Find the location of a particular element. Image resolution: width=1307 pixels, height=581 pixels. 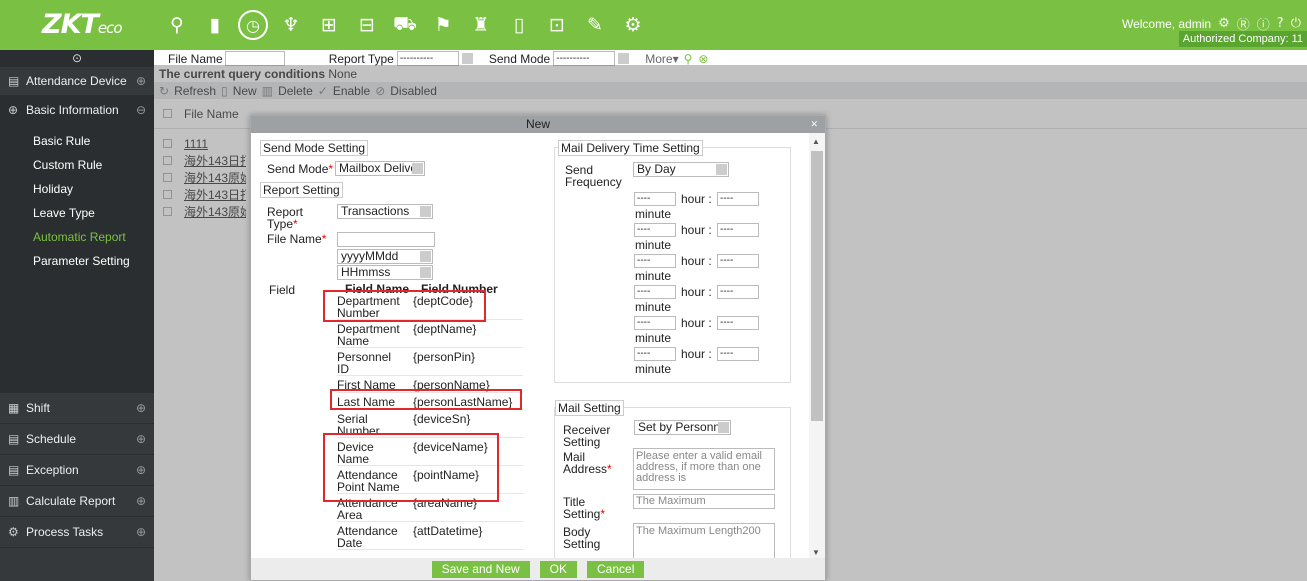

parking-icon: ⛟ is located at coordinates (405, 25).